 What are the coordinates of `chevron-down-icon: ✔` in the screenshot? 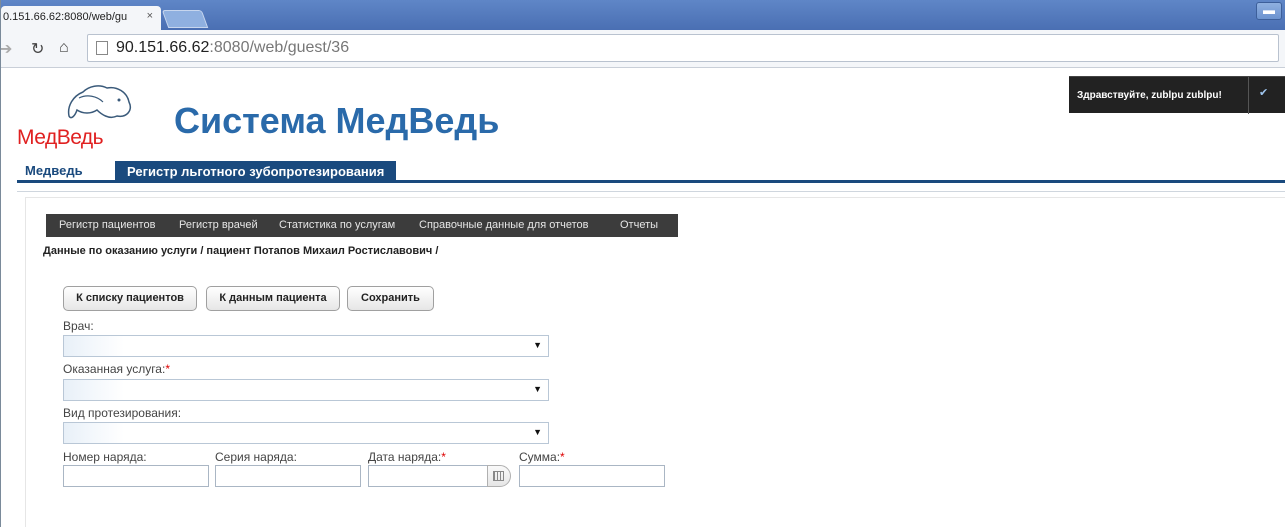 It's located at (1263, 92).